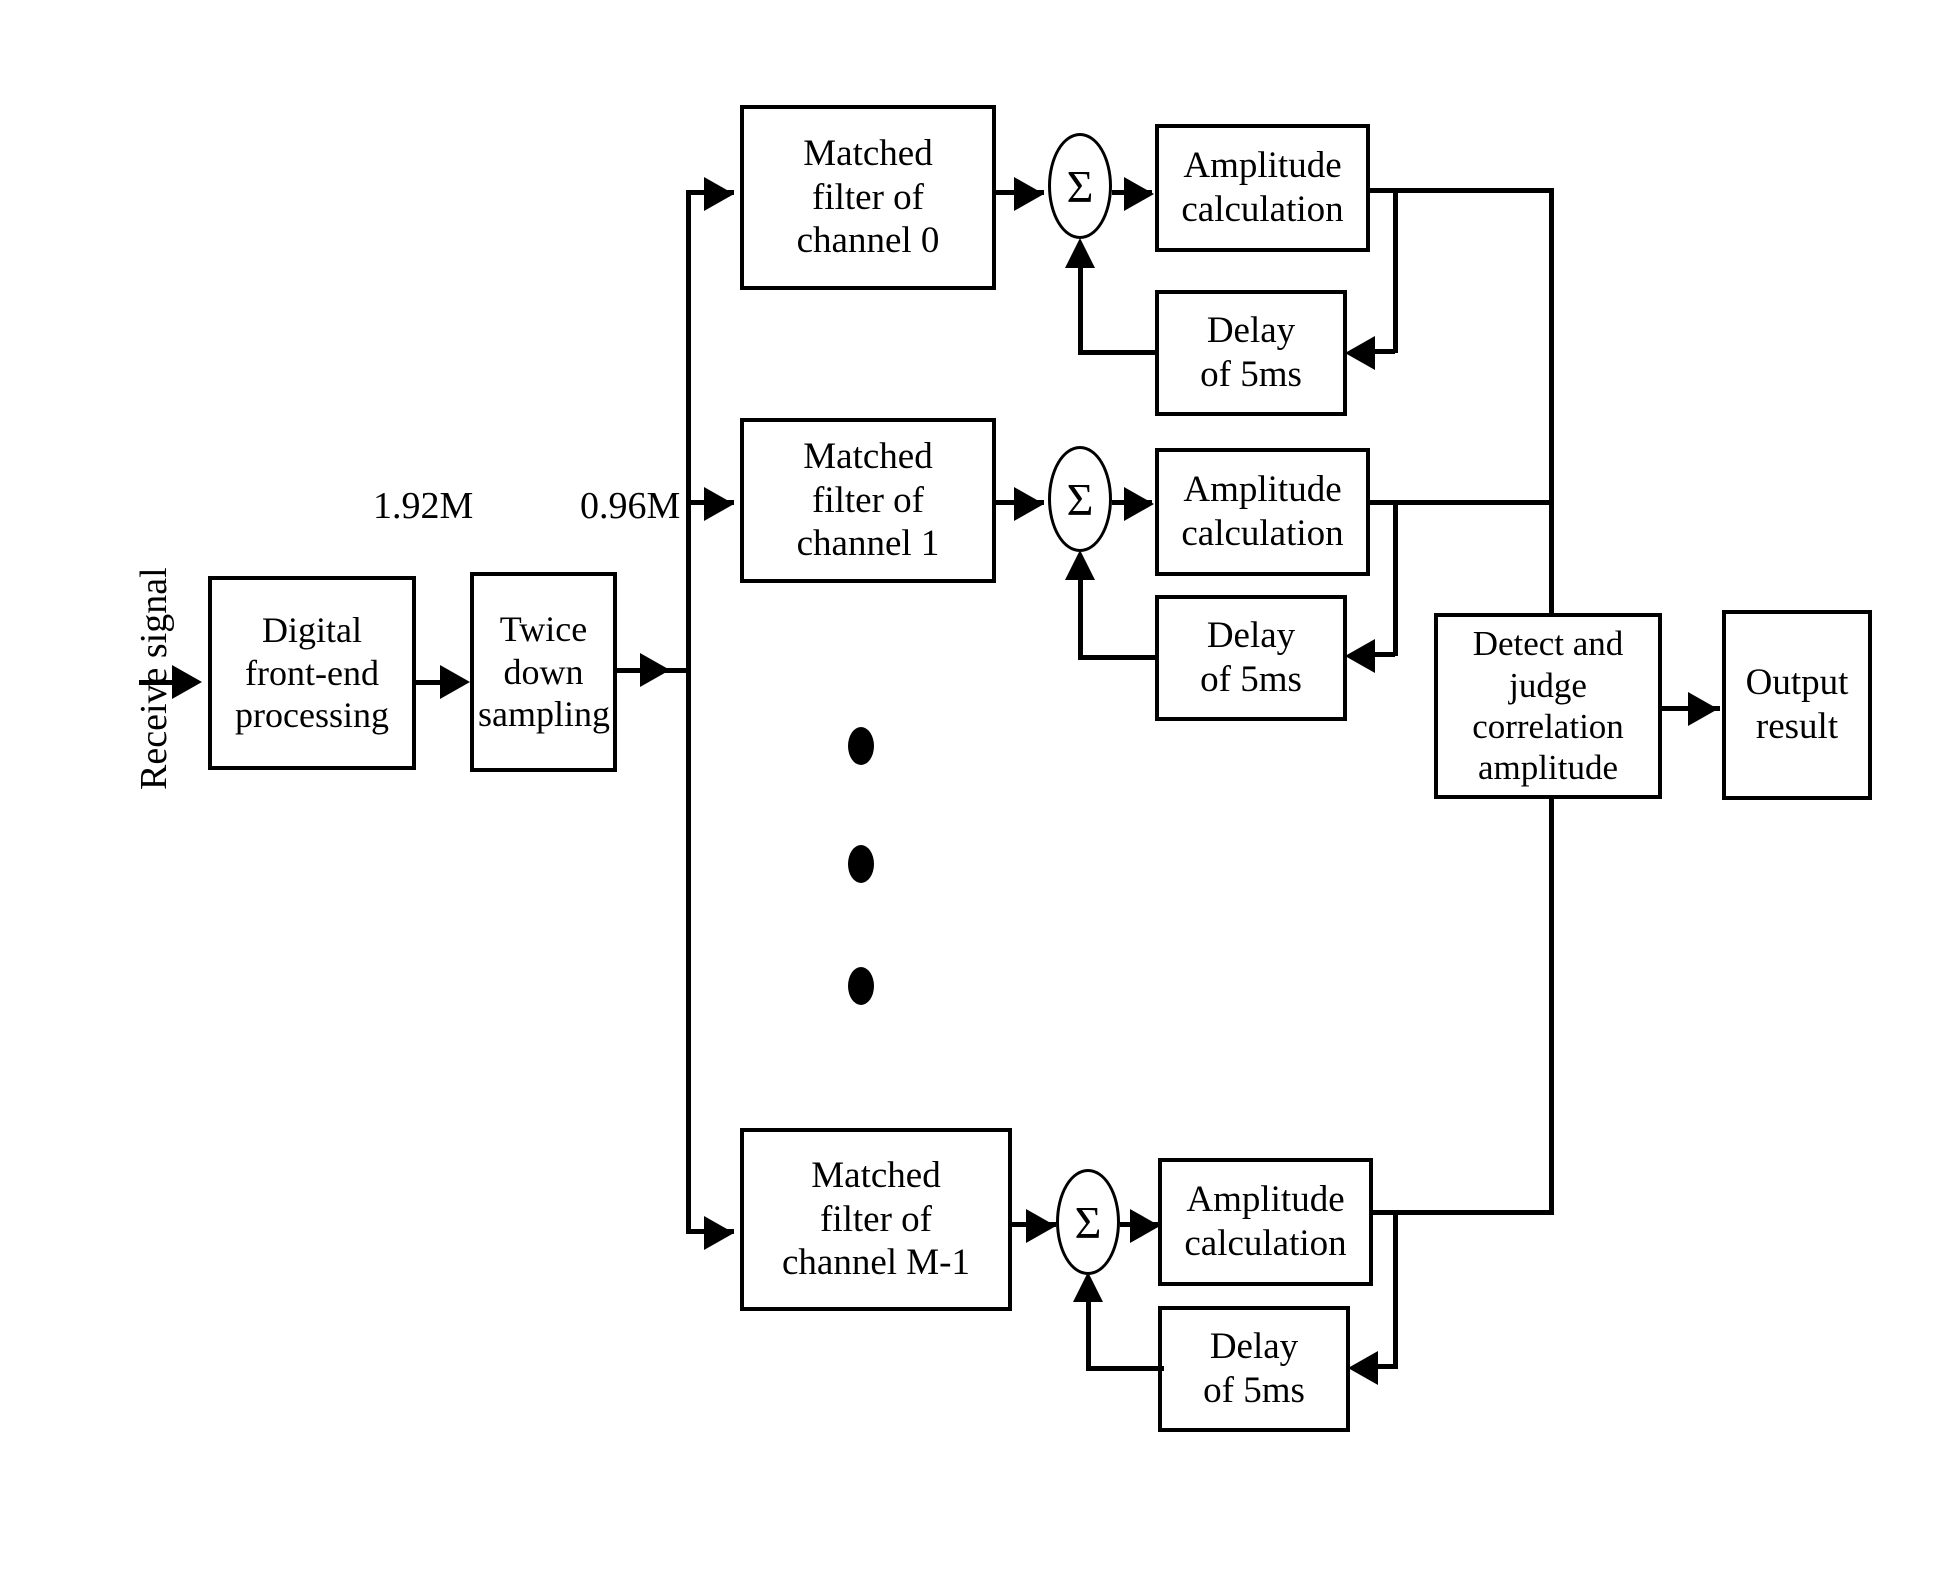 The image size is (1941, 1577). I want to click on detect-and-judge-correlation-amplitude-block: Detect and judge correlation amplitude, so click(1548, 706).